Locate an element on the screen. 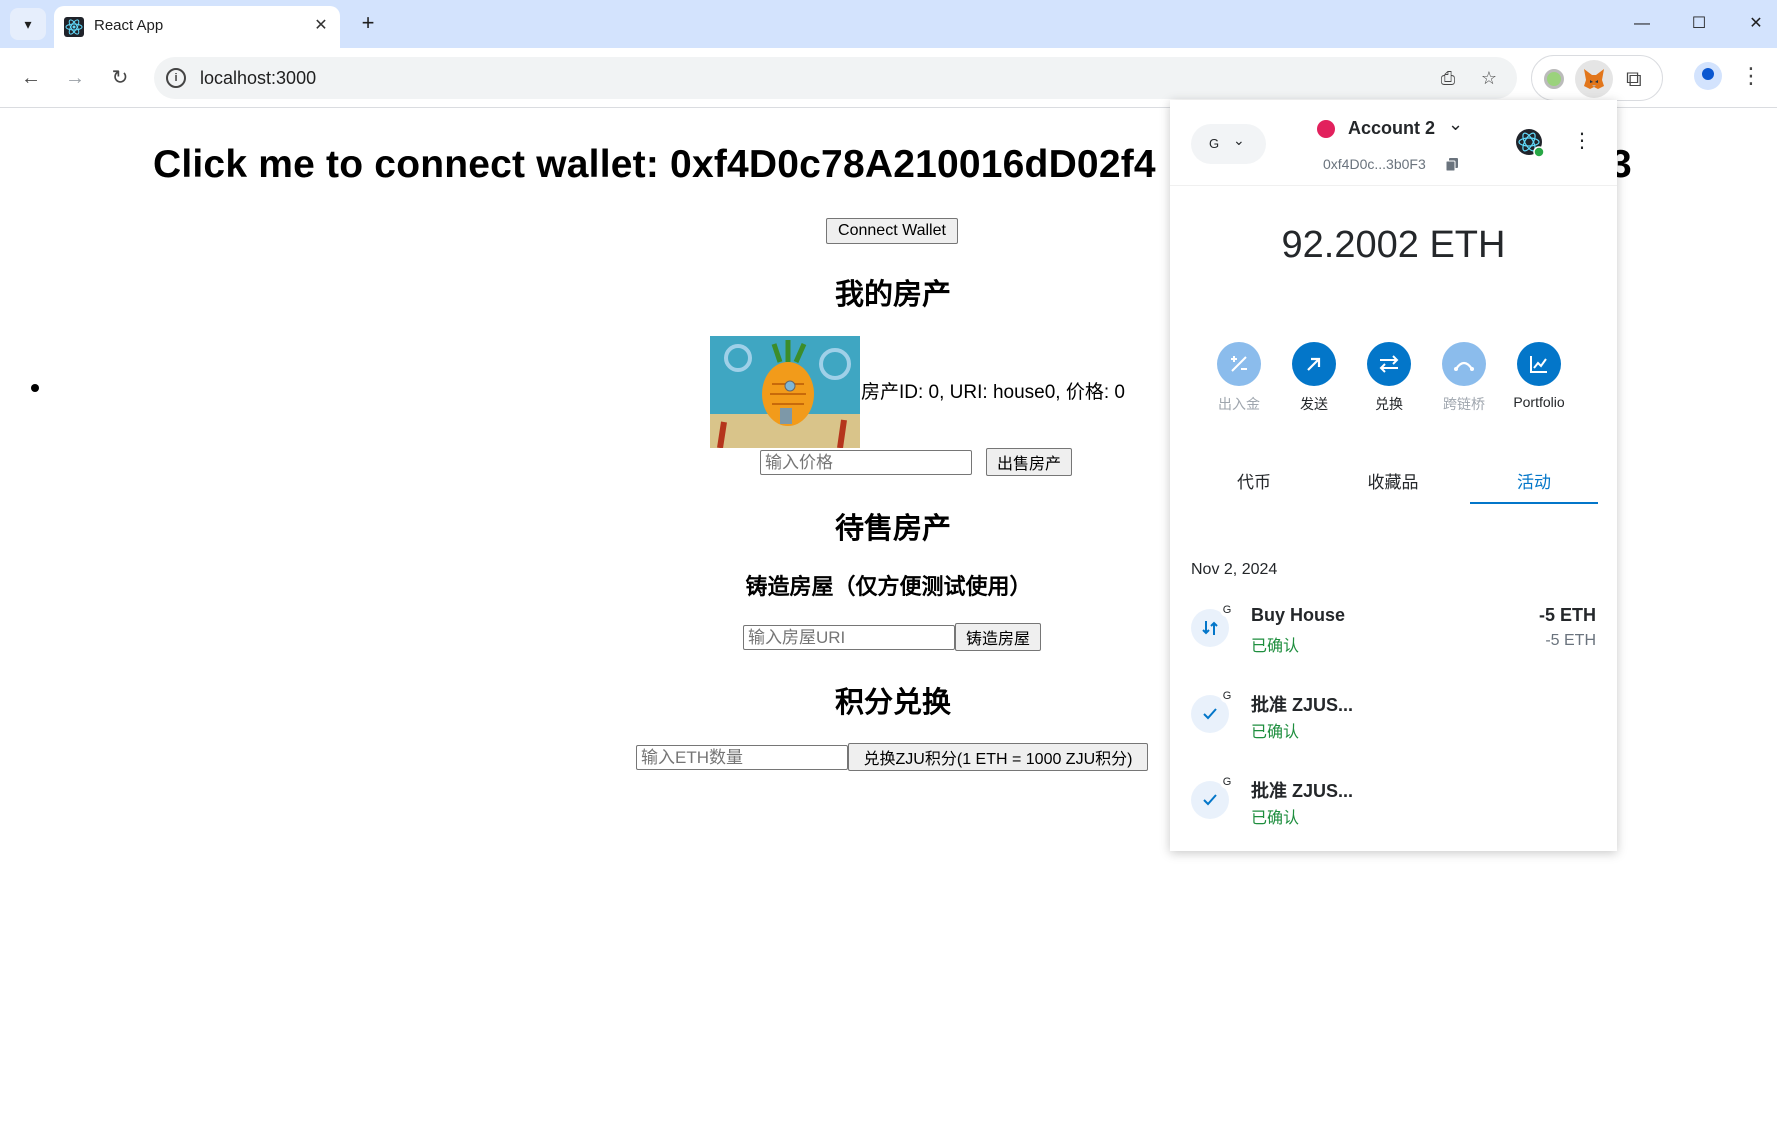 The height and width of the screenshot is (1123, 1777). transaction-title: Buy House is located at coordinates (1298, 615).